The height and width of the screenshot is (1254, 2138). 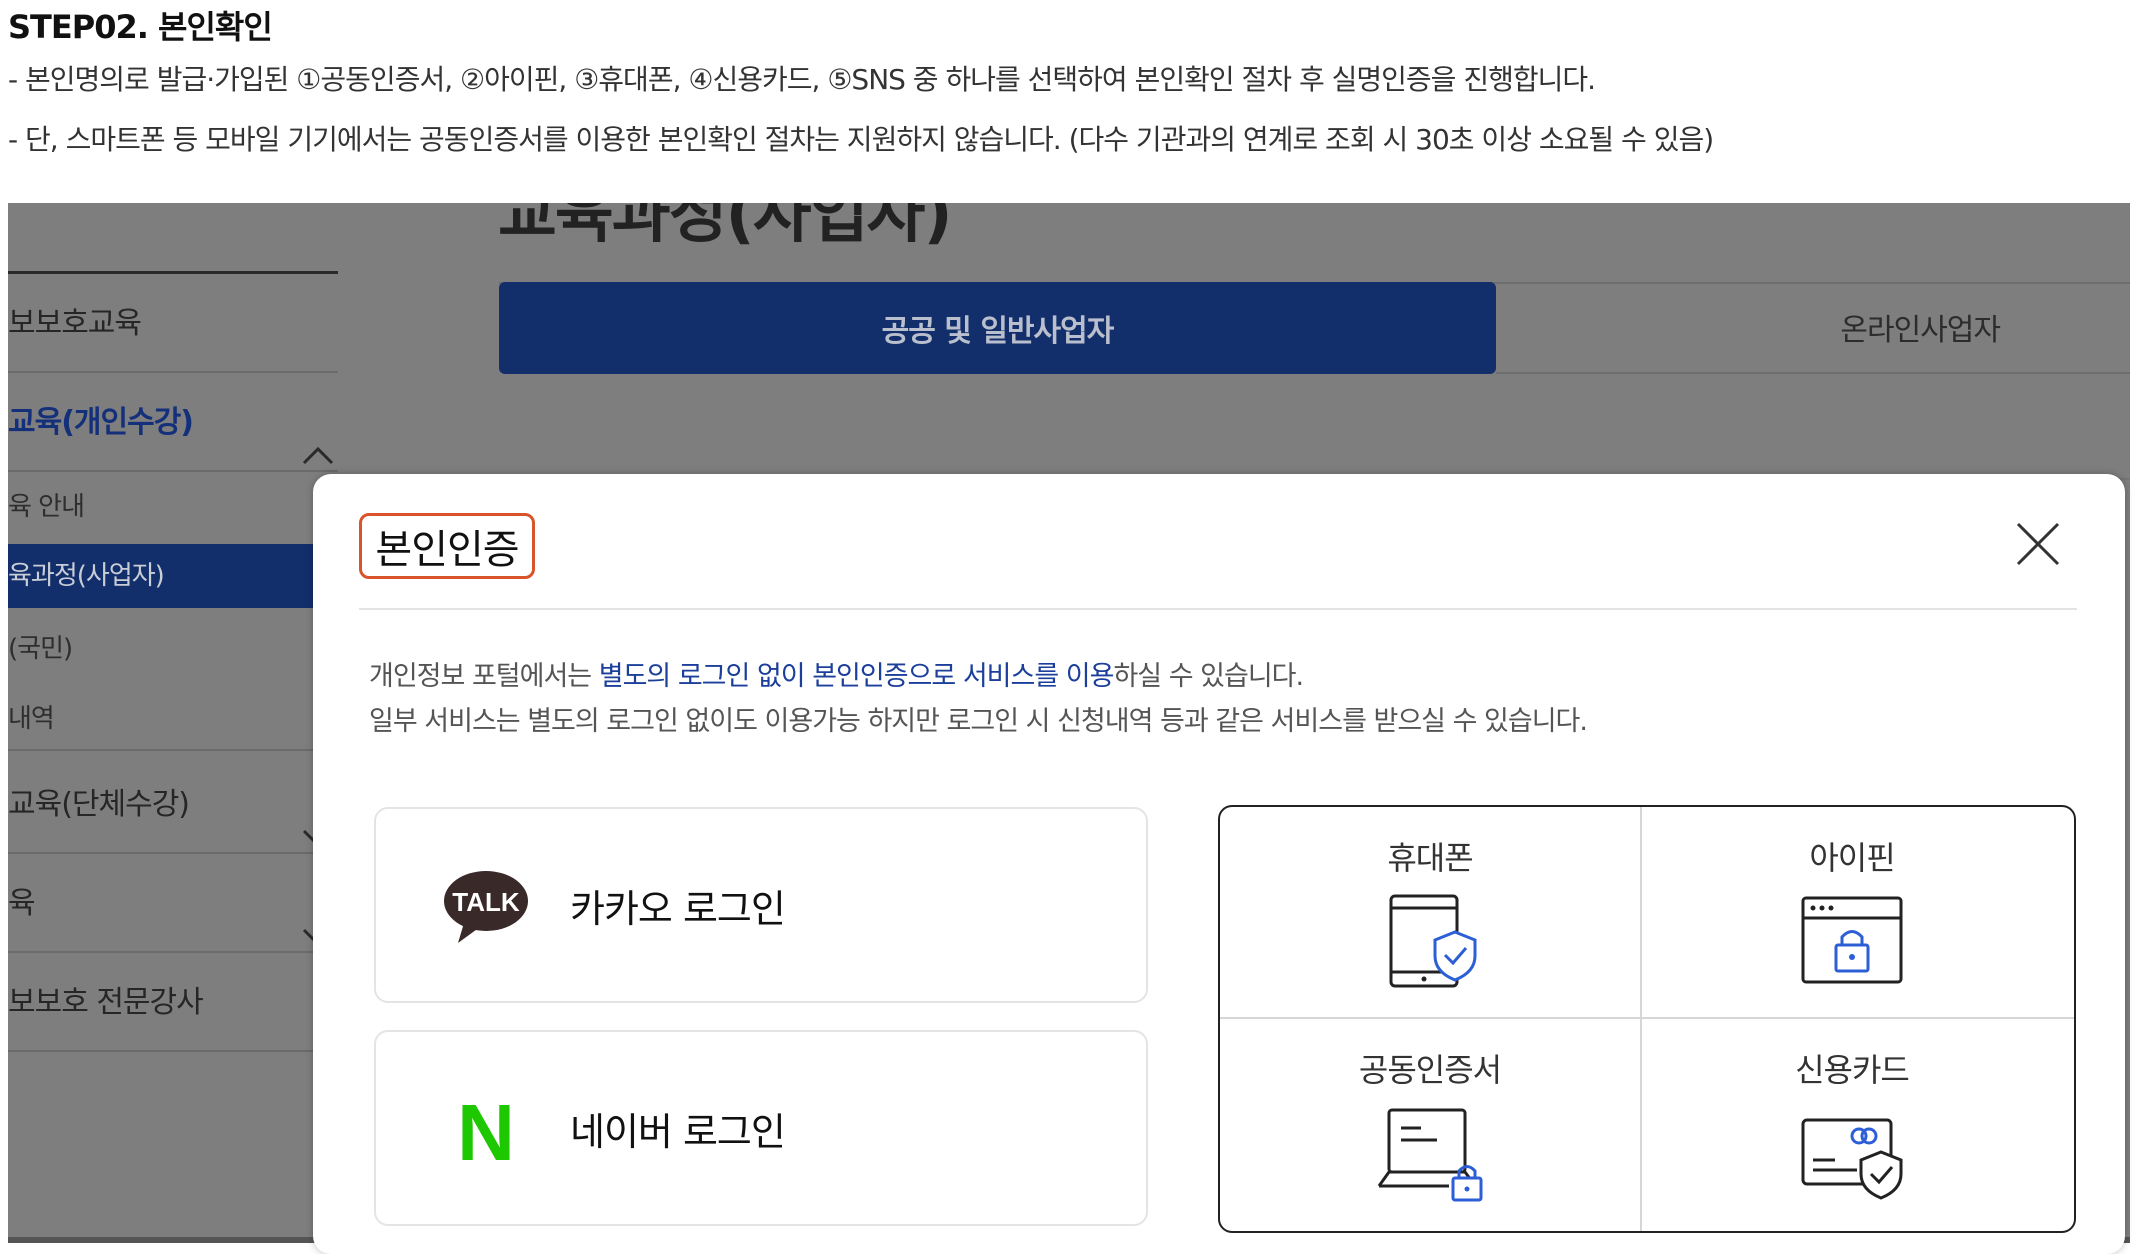 I want to click on auth-options-grid: 휴대폰 아이핀 공동인증서 신용카드, so click(x=1647, y=1019).